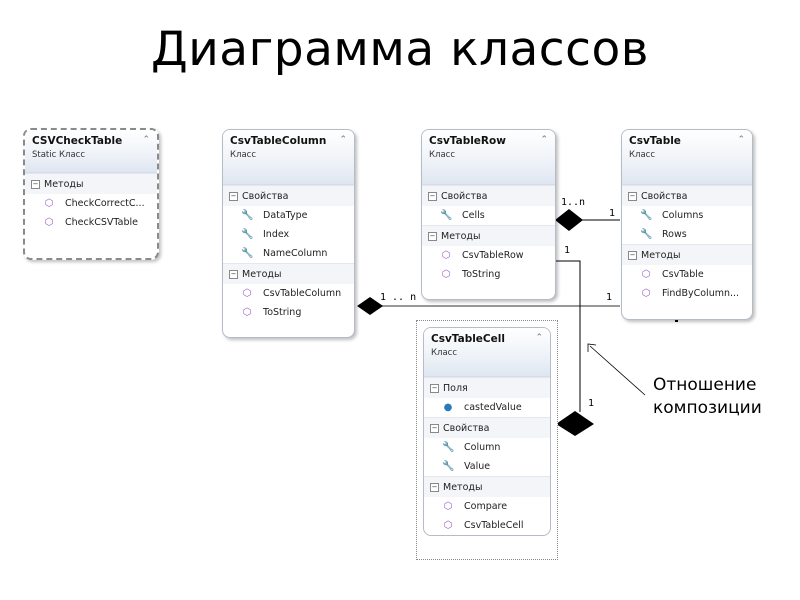 The width and height of the screenshot is (800, 600). I want to click on method-item: ⬡ CsvTableCell, so click(487, 525).